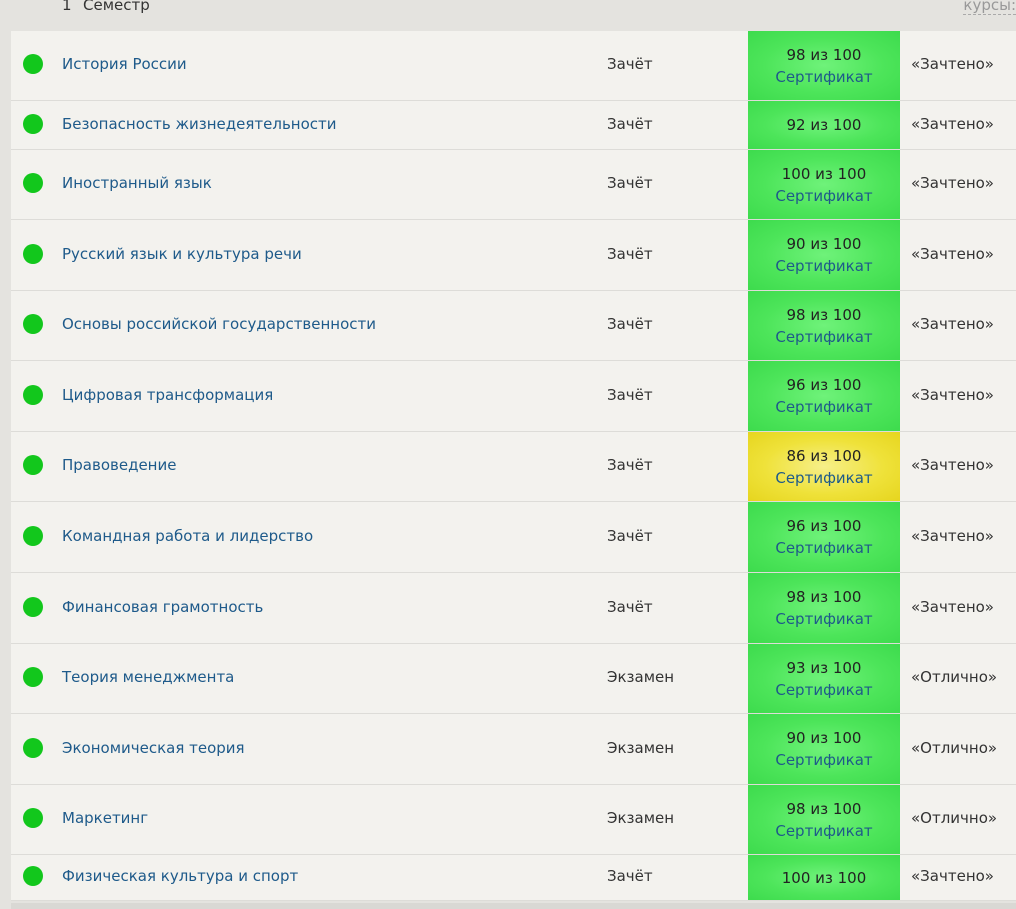  I want to click on score-value: 86 из 100, so click(824, 455).